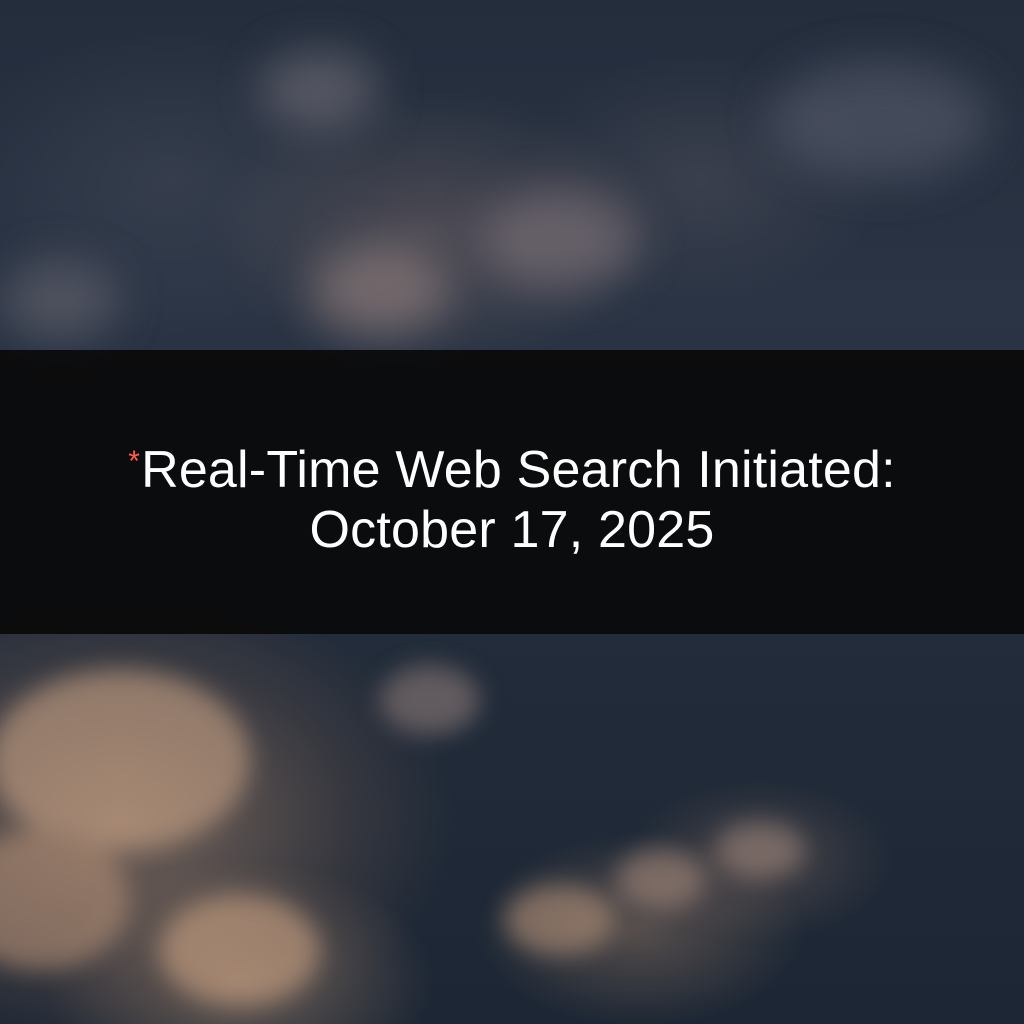 This screenshot has width=1024, height=1024. Describe the element at coordinates (518, 470) in the screenshot. I see `headline-text: Real-Time Web Search Initiated:` at that location.